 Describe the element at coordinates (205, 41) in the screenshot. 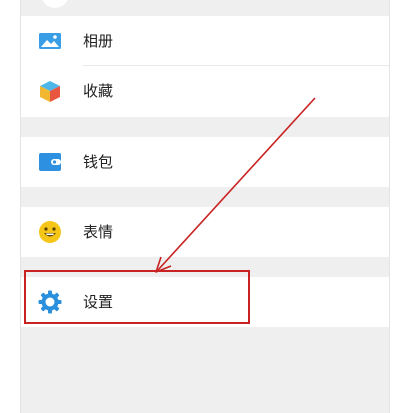

I see `menu-item-album: 相册` at that location.